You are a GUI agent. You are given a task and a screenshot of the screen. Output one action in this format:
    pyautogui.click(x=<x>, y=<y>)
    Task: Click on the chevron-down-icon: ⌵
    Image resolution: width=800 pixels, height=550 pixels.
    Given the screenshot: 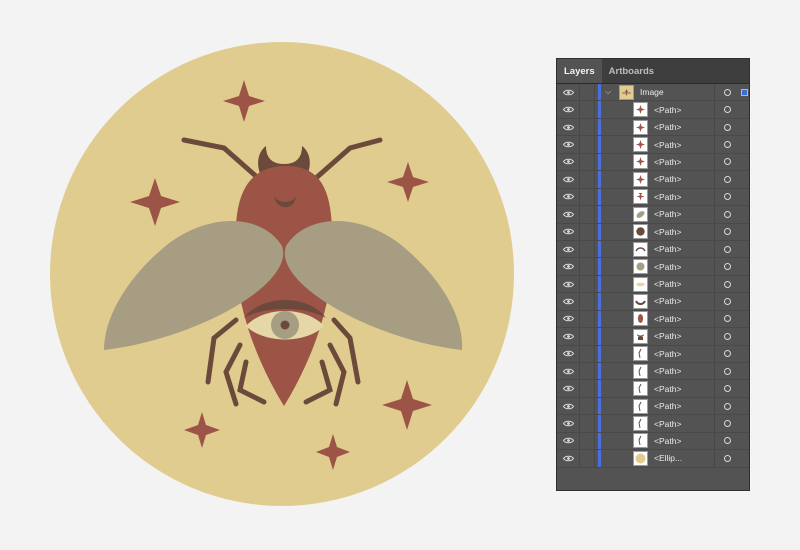 What is the action you would take?
    pyautogui.click(x=608, y=92)
    